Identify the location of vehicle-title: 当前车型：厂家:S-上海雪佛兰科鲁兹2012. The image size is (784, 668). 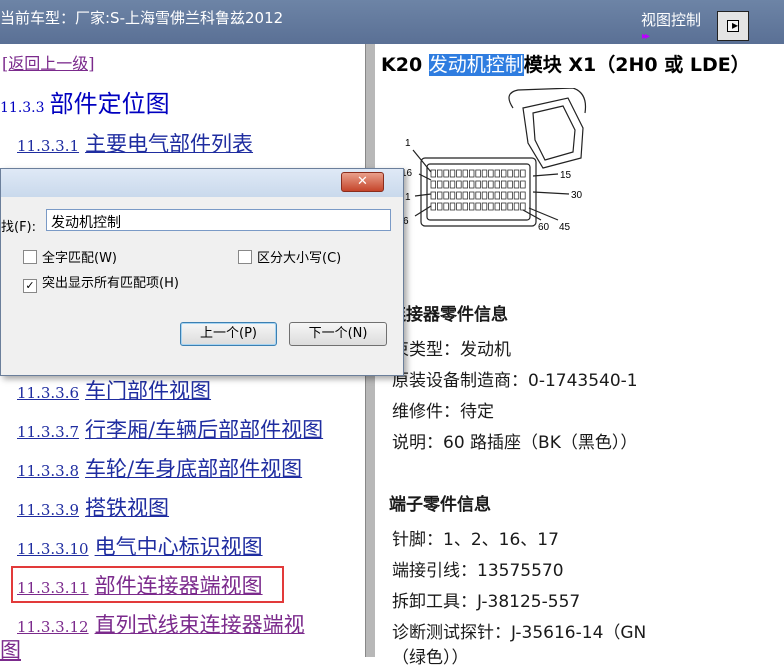
(142, 18).